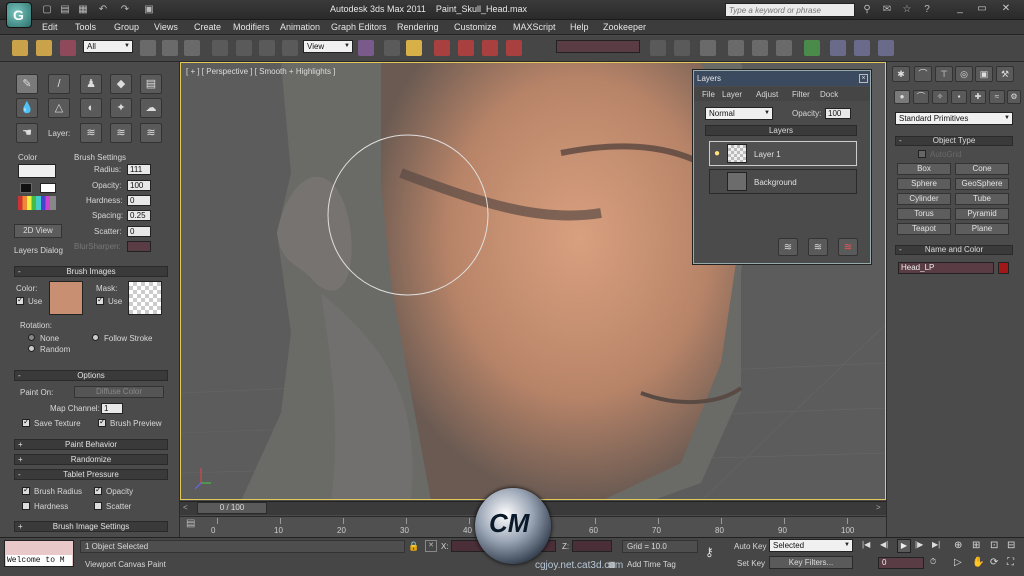  Describe the element at coordinates (59, 84) in the screenshot. I see `eraser-icon: /` at that location.